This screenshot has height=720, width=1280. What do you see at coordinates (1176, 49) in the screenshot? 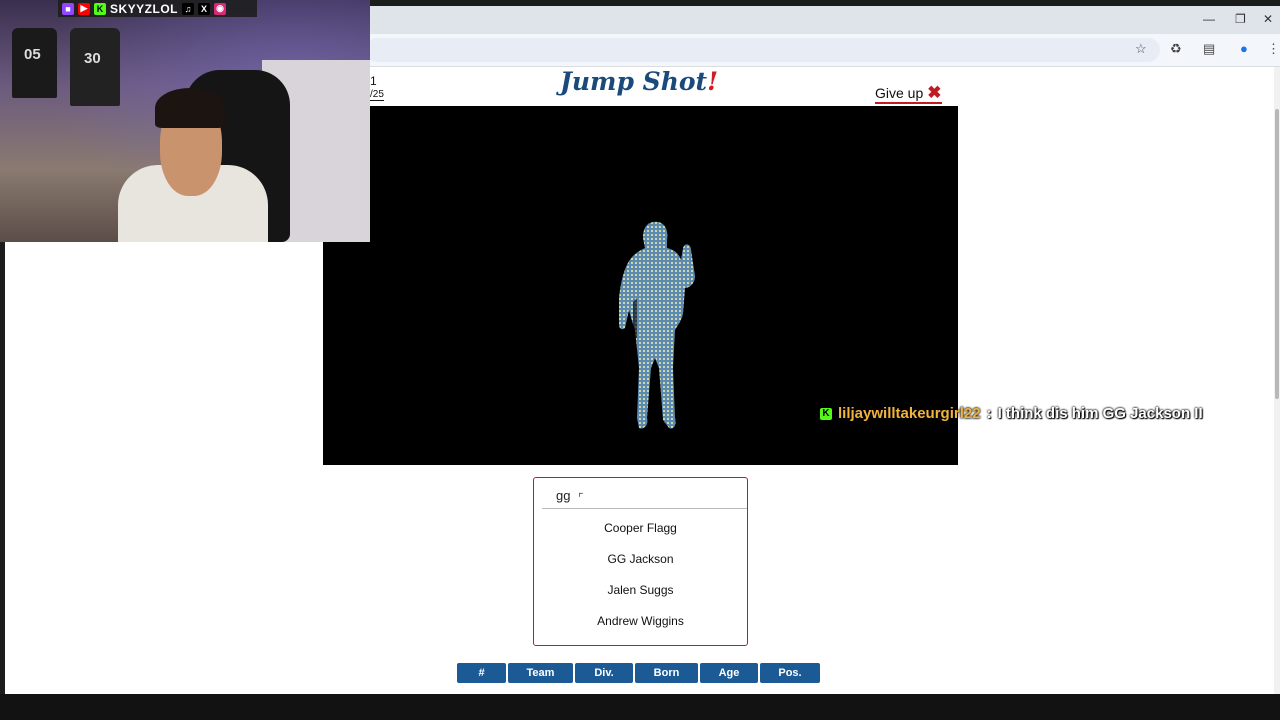
I see `extensions-icon: ♻` at bounding box center [1176, 49].